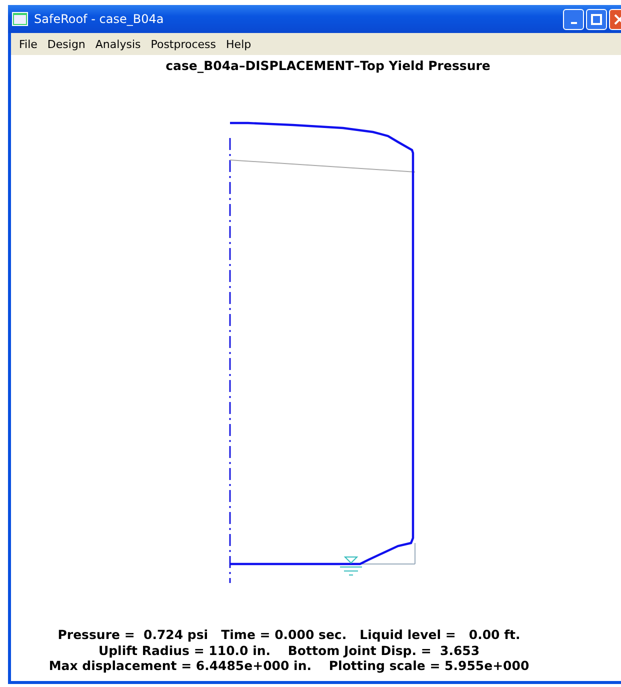 Image resolution: width=621 pixels, height=687 pixels. What do you see at coordinates (66, 44) in the screenshot?
I see `menu-item: Design` at bounding box center [66, 44].